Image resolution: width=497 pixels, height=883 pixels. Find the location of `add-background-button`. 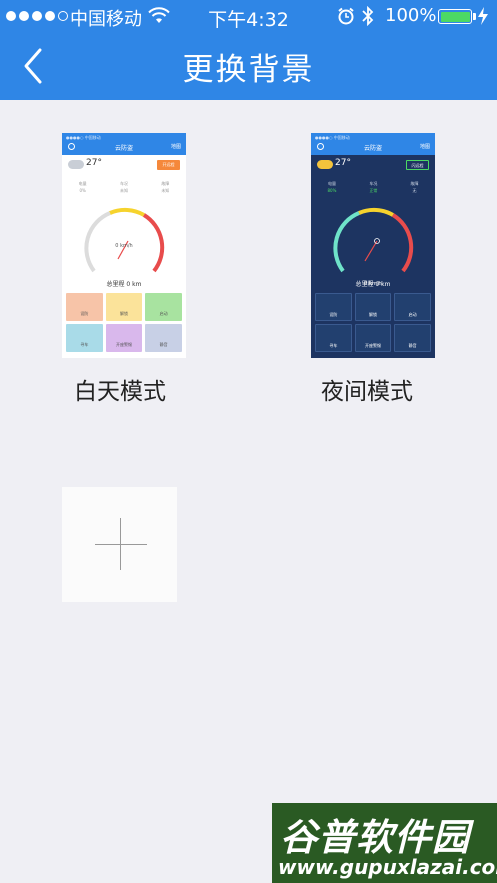

add-background-button is located at coordinates (119, 544).